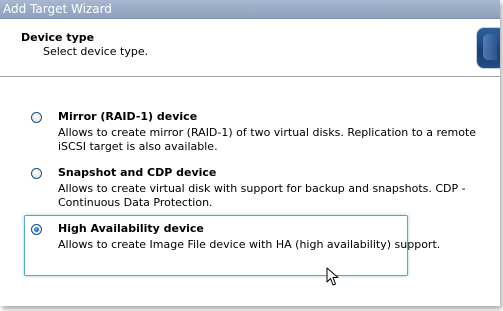 Image resolution: width=503 pixels, height=311 pixels. I want to click on mouse-cursor-icon, so click(332, 276).